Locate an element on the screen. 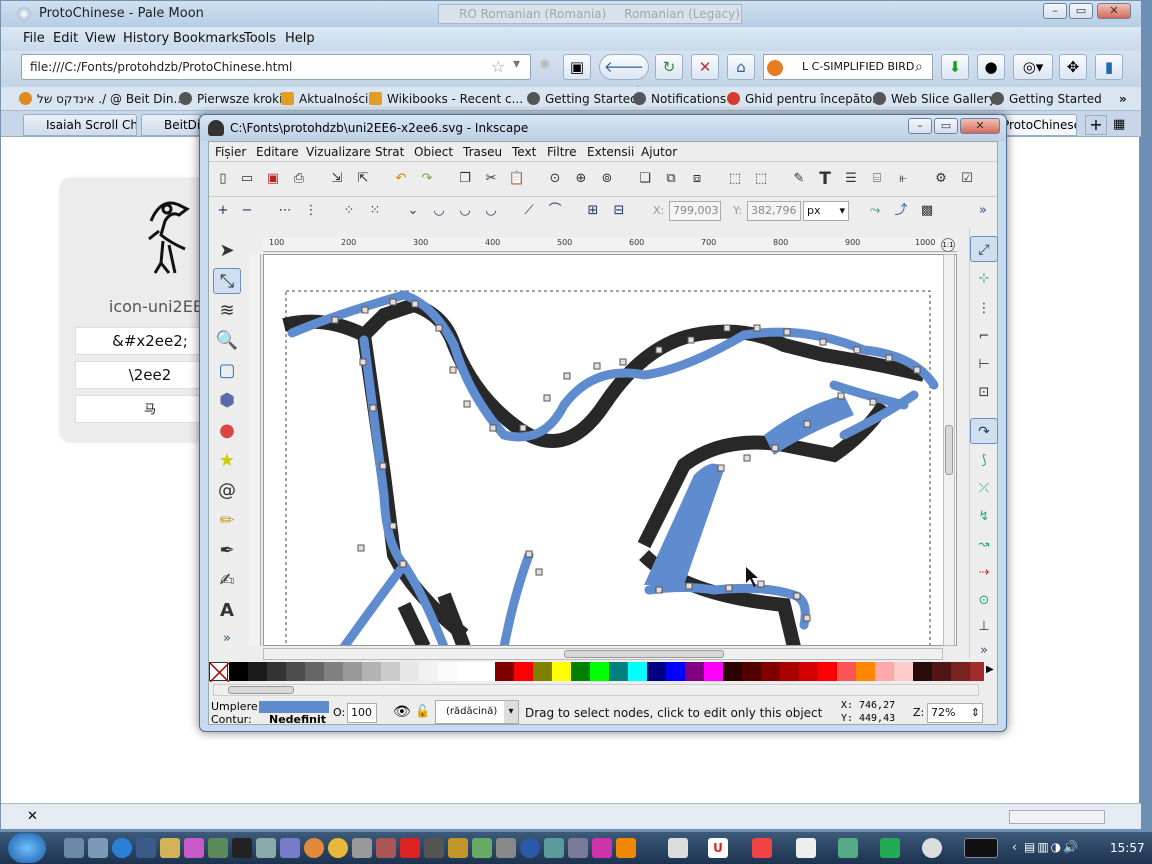 The image size is (1152, 864). open-icon: ▭ is located at coordinates (247, 179).